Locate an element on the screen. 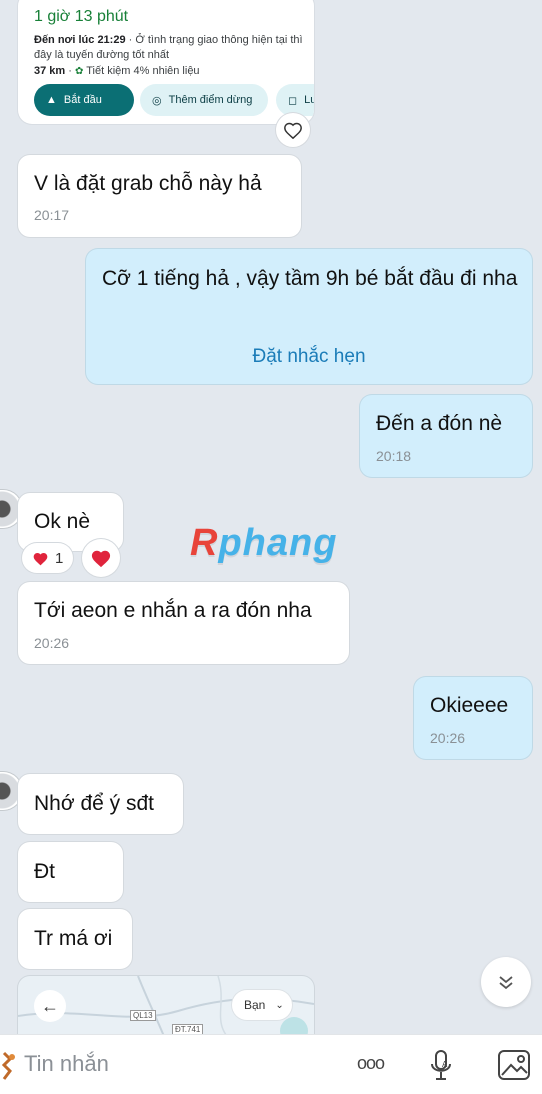 The image size is (542, 1094). image-gallery-icon is located at coordinates (514, 1067).